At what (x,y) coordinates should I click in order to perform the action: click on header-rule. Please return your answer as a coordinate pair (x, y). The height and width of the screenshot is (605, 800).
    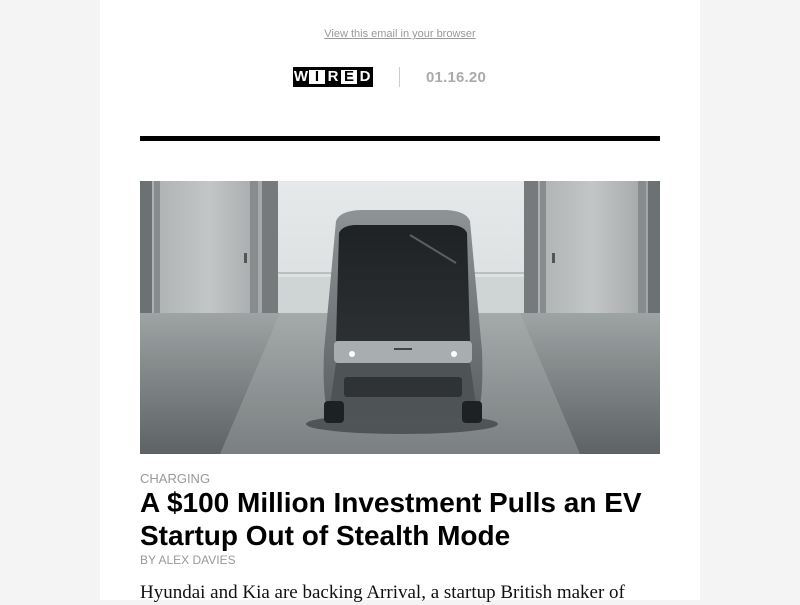
    Looking at the image, I should click on (400, 138).